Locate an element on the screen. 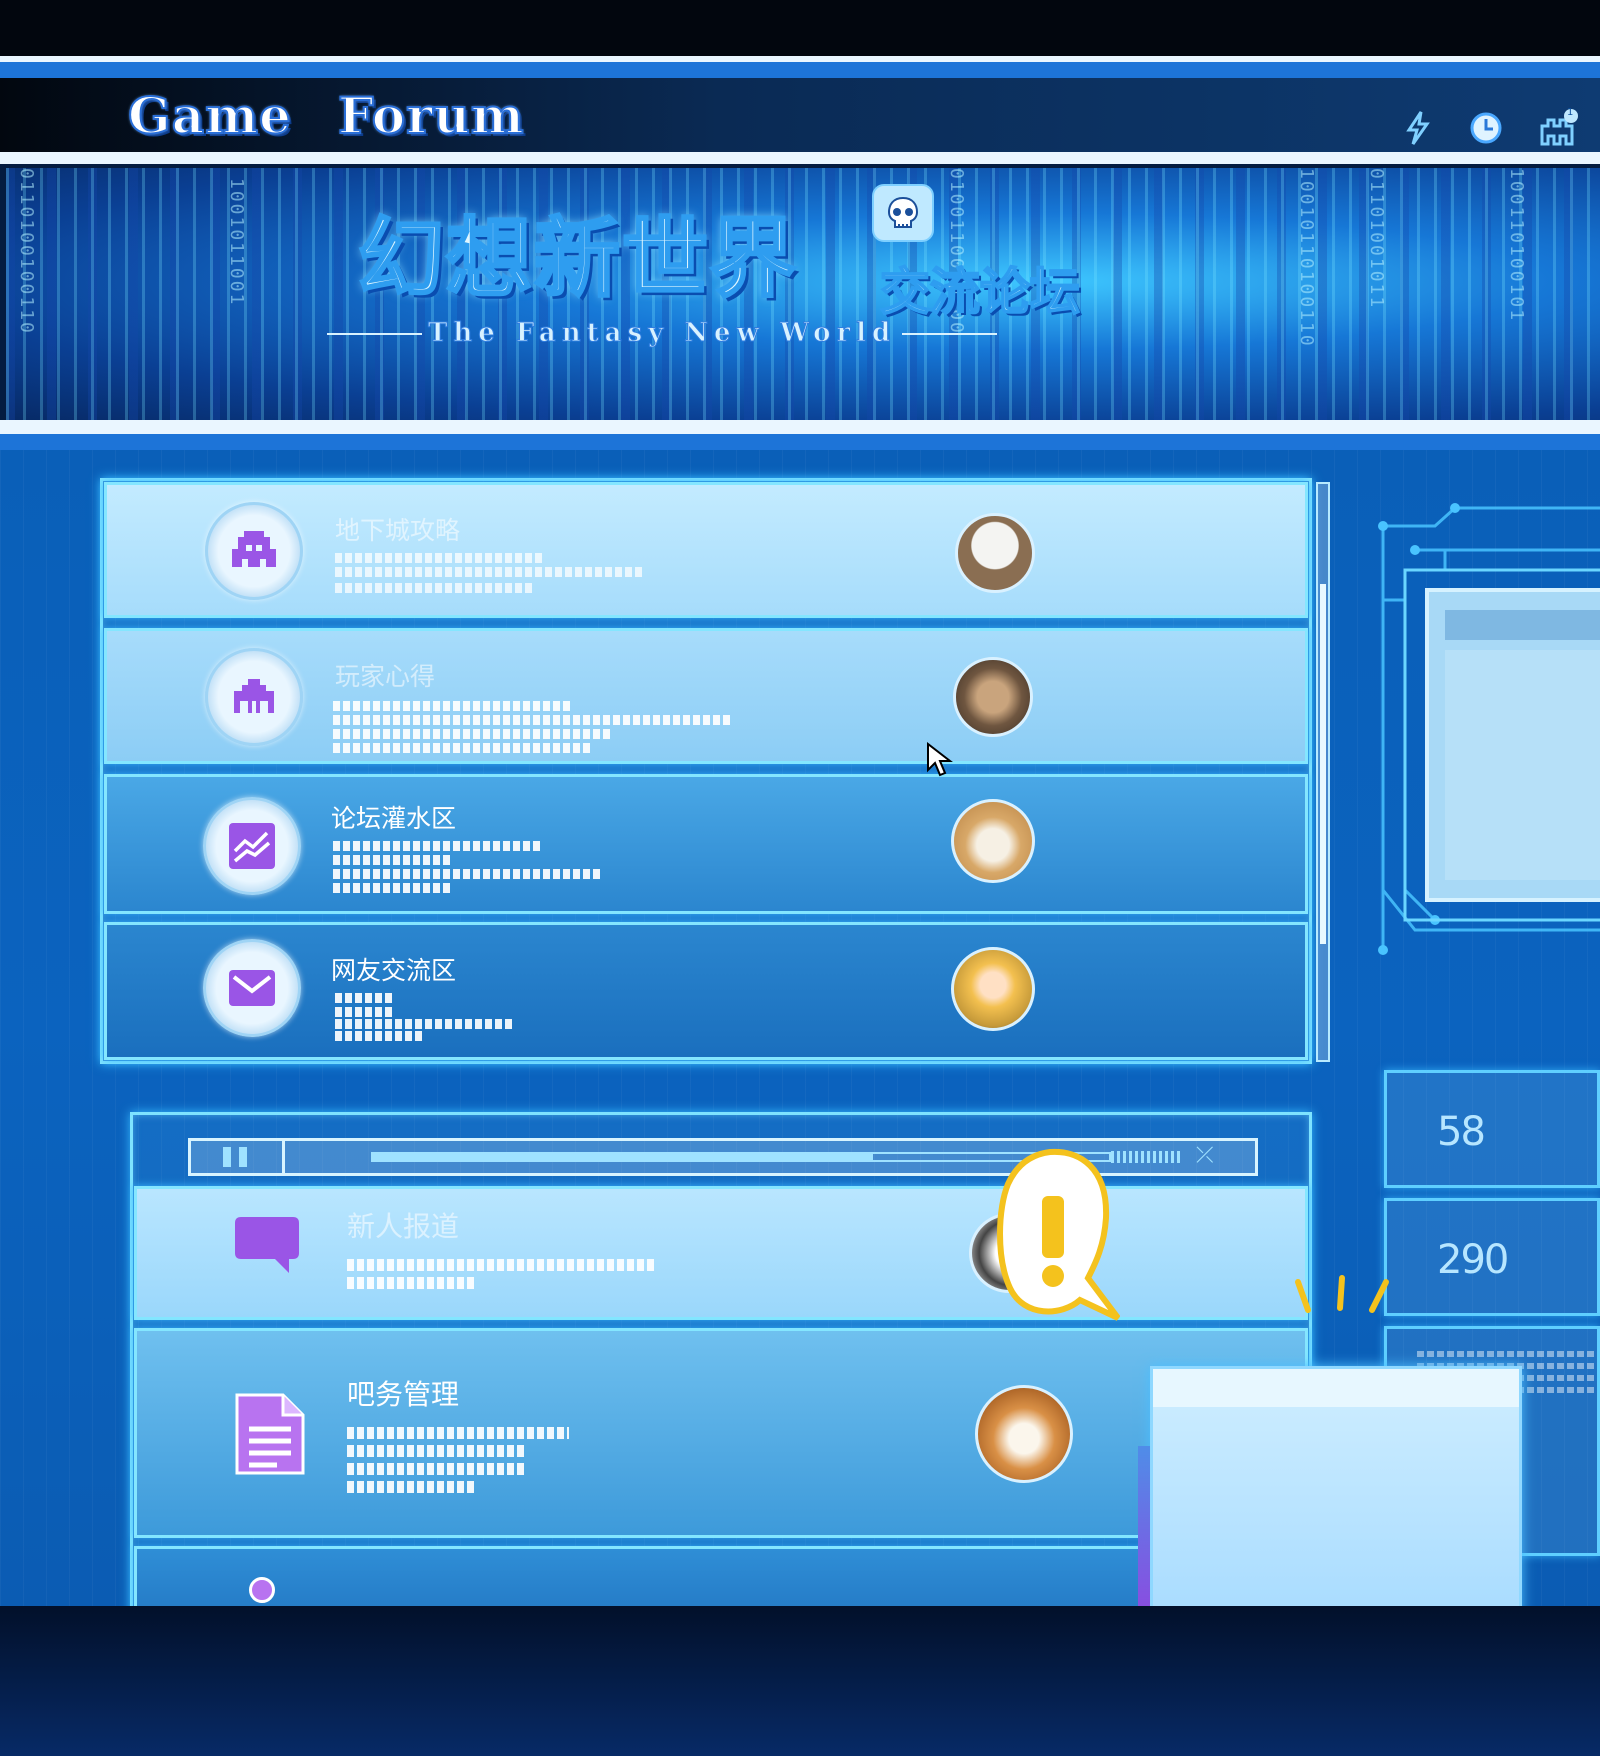  volume-meter is located at coordinates (1146, 1157).